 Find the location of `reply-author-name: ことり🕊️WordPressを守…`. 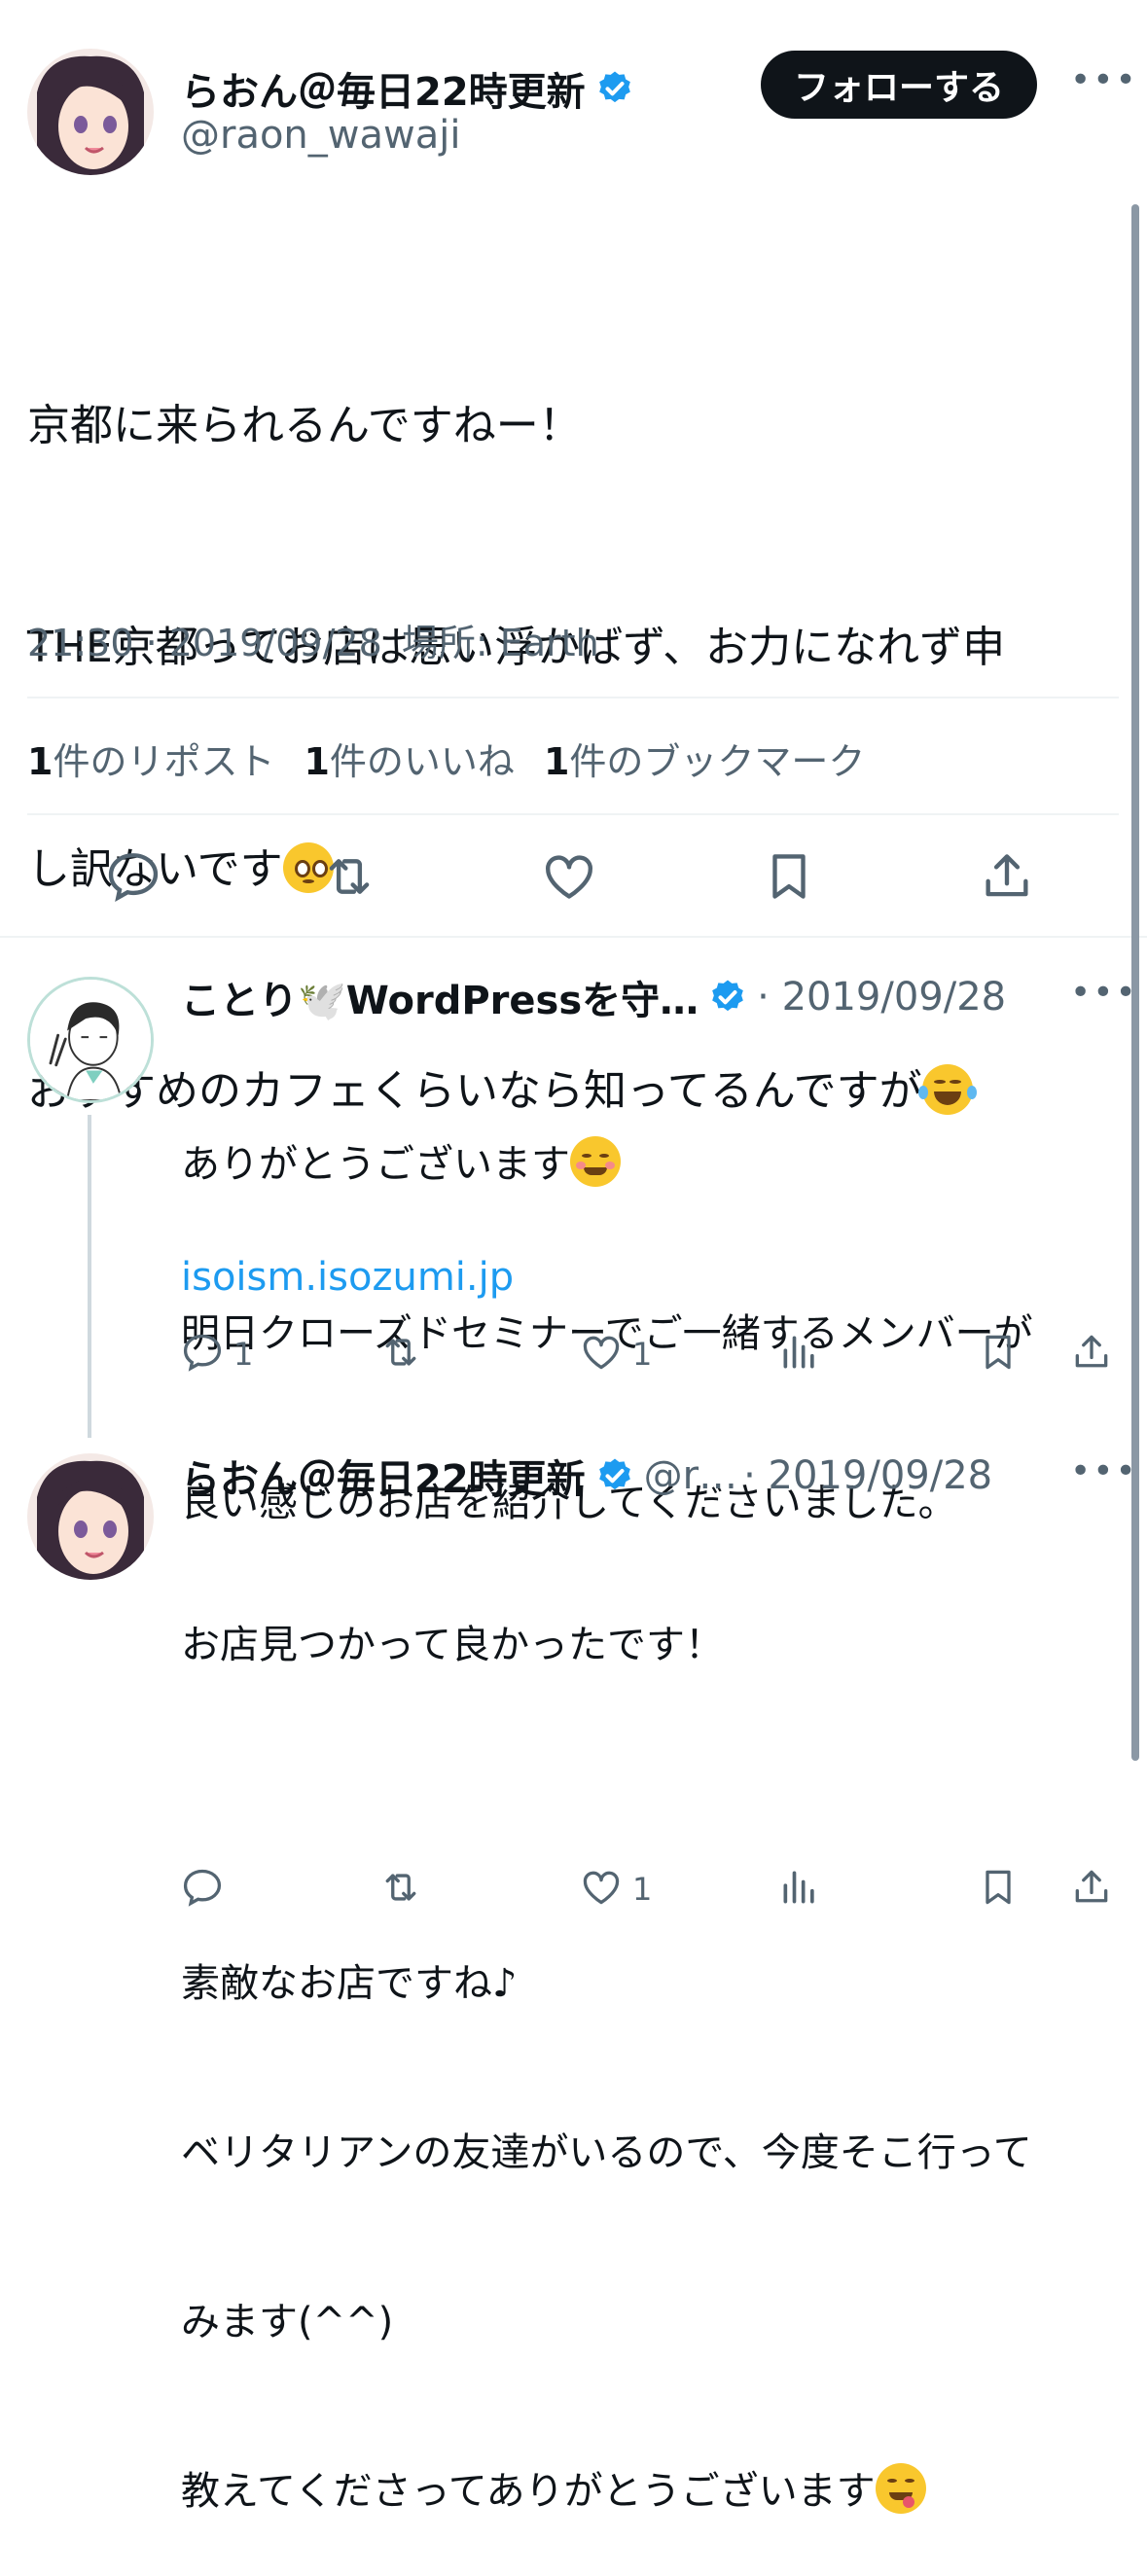

reply-author-name: ことり🕊️WordPressを守… is located at coordinates (440, 997).